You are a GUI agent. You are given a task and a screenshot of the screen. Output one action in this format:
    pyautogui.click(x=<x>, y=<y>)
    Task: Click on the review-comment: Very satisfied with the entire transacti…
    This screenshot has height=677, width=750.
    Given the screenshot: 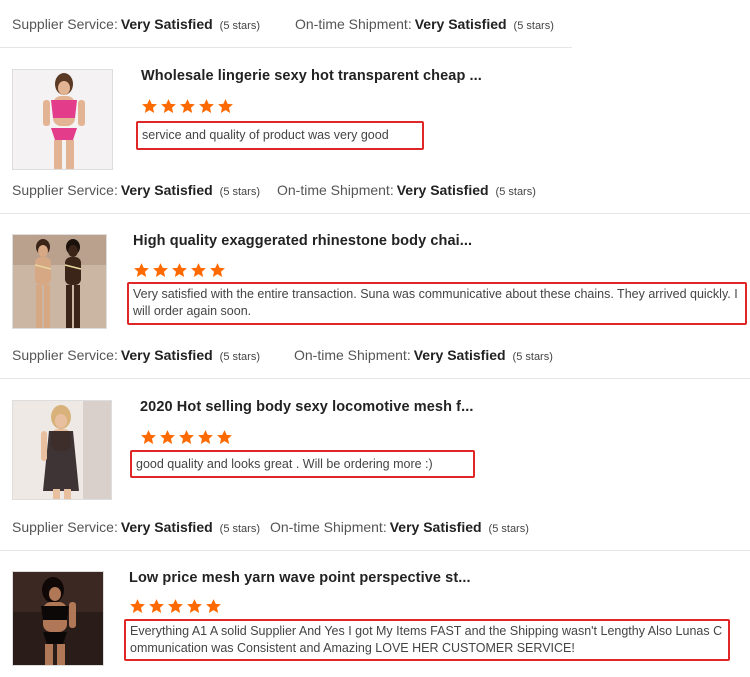 What is the action you would take?
    pyautogui.click(x=437, y=303)
    